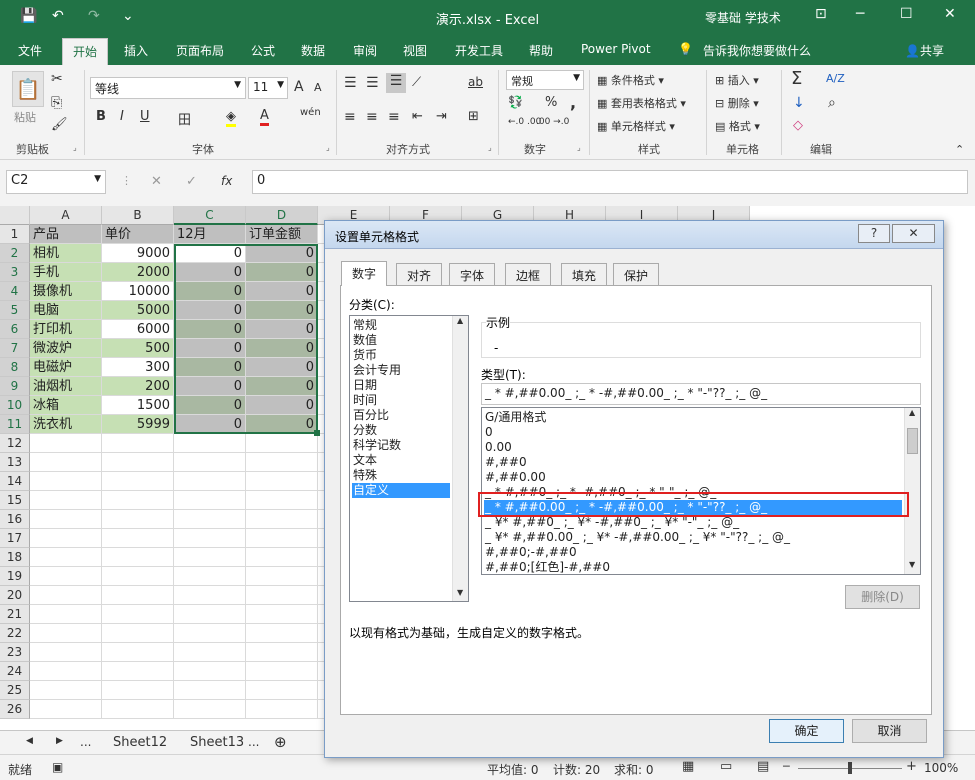  I want to click on row-header: 5, so click(15, 310).